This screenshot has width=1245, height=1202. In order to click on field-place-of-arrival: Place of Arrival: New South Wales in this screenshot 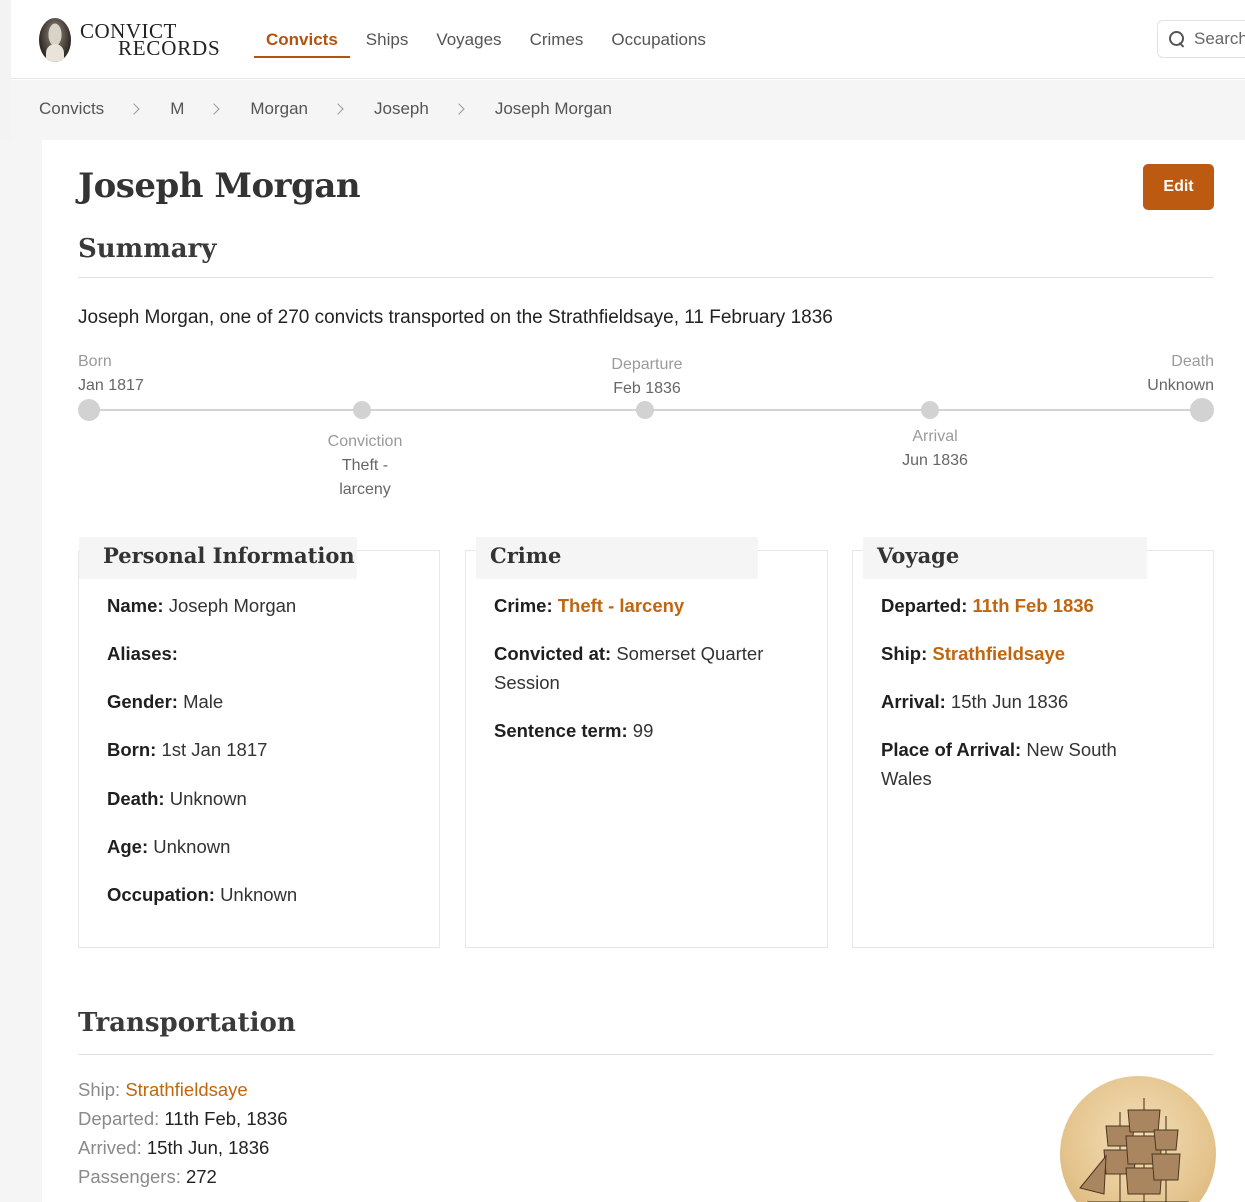, I will do `click(1041, 764)`.